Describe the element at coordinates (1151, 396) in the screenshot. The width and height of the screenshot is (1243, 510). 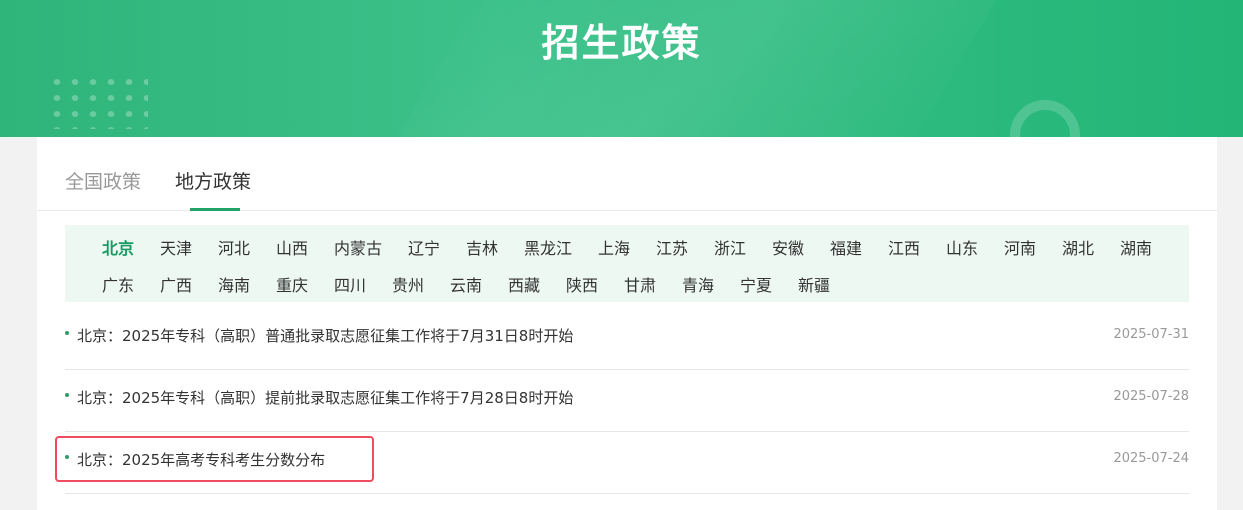
I see `news-date: 2025-07-28` at that location.